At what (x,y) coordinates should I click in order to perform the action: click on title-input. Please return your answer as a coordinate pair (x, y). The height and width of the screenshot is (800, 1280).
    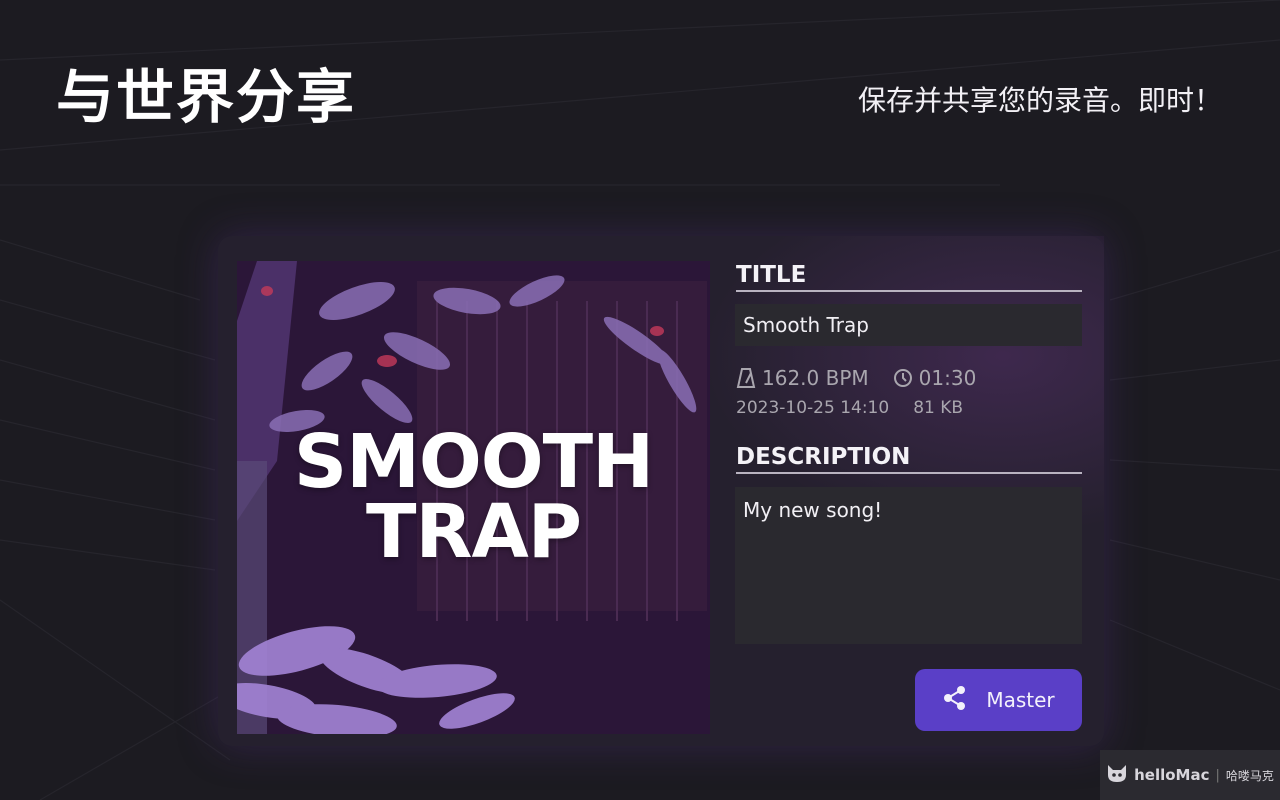
    Looking at the image, I should click on (908, 325).